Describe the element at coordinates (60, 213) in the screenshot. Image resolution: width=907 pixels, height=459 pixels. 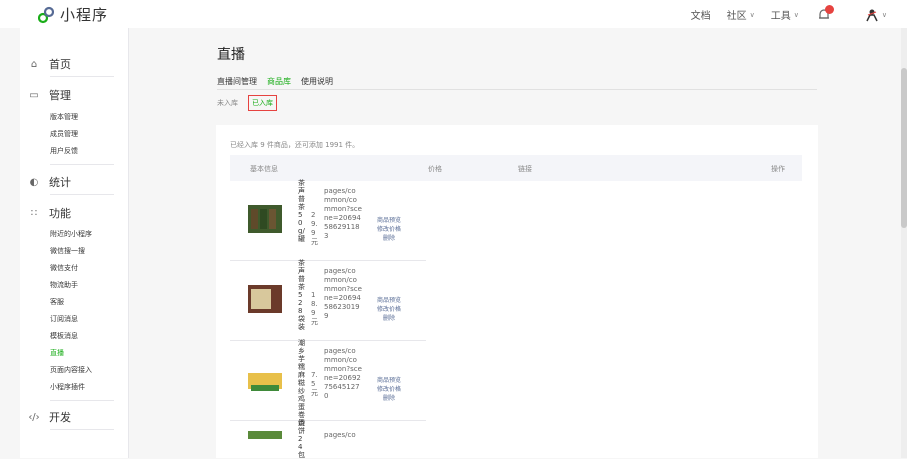
I see `sidebar-item-label: 功能` at that location.